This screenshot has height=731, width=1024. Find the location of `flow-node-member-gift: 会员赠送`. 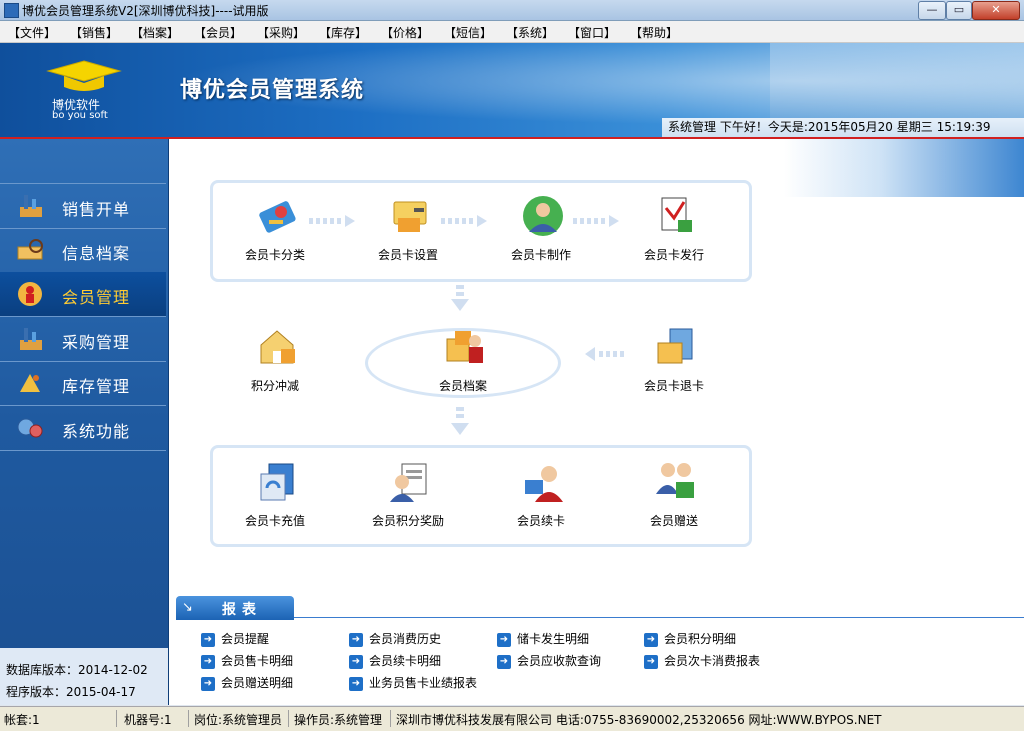

flow-node-member-gift: 会员赠送 is located at coordinates (674, 490).